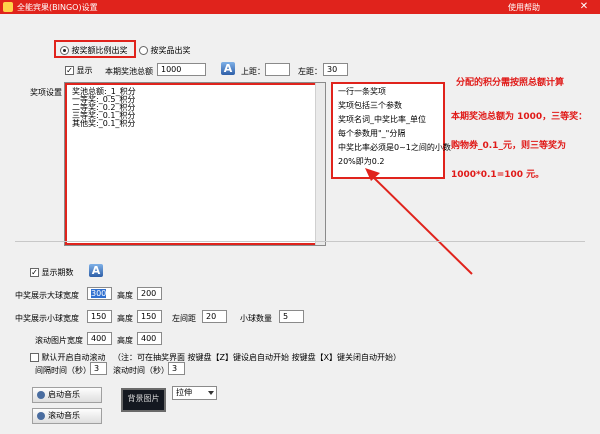 Image resolution: width=600 pixels, height=434 pixels. Describe the element at coordinates (47, 295) in the screenshot. I see `big-width-label: 中奖展示大球宽度` at that location.